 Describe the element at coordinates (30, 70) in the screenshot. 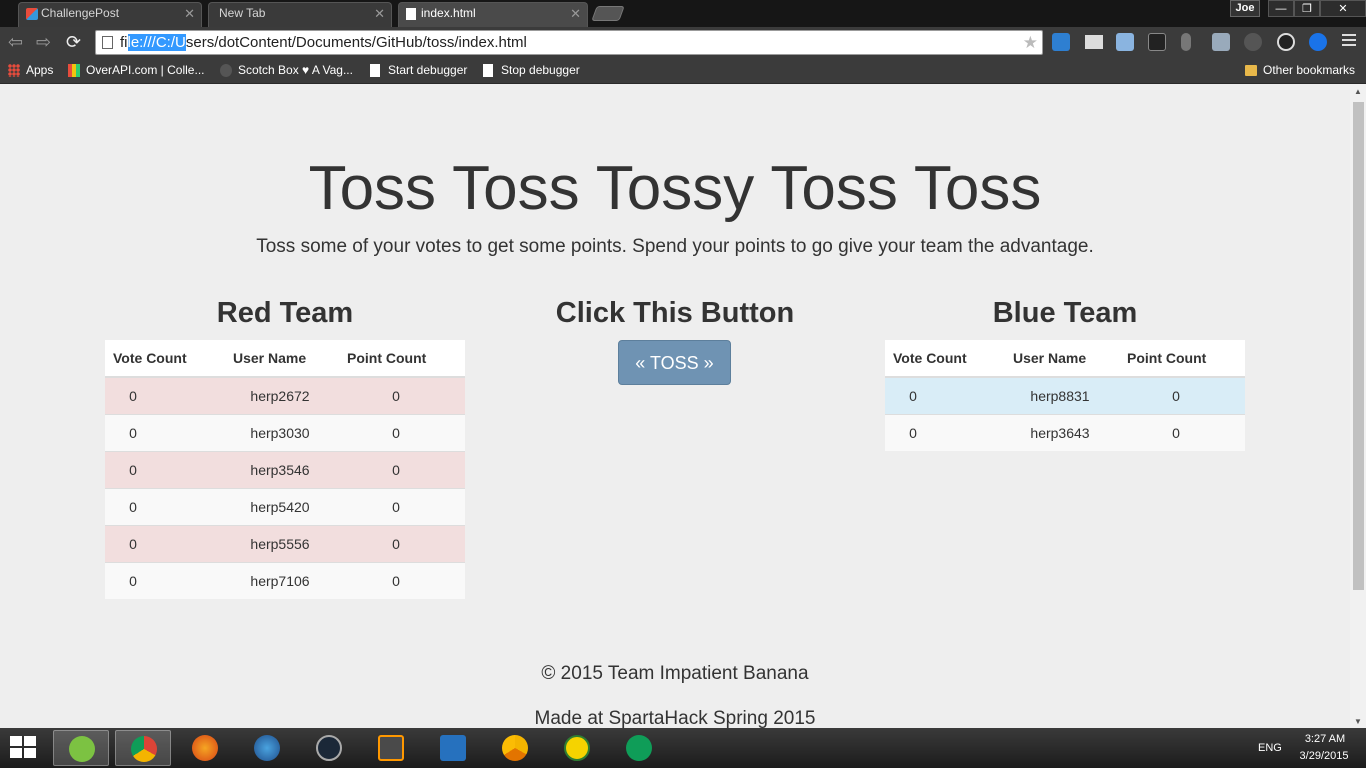

I see `bookmark-apps: Apps` at that location.